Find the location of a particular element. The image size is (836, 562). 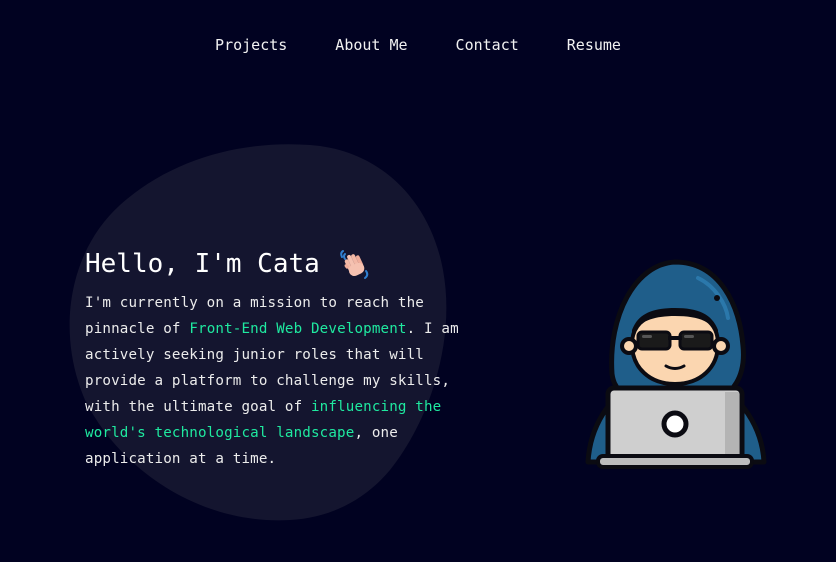

bio-highlight: Front-End Web Development is located at coordinates (298, 329).